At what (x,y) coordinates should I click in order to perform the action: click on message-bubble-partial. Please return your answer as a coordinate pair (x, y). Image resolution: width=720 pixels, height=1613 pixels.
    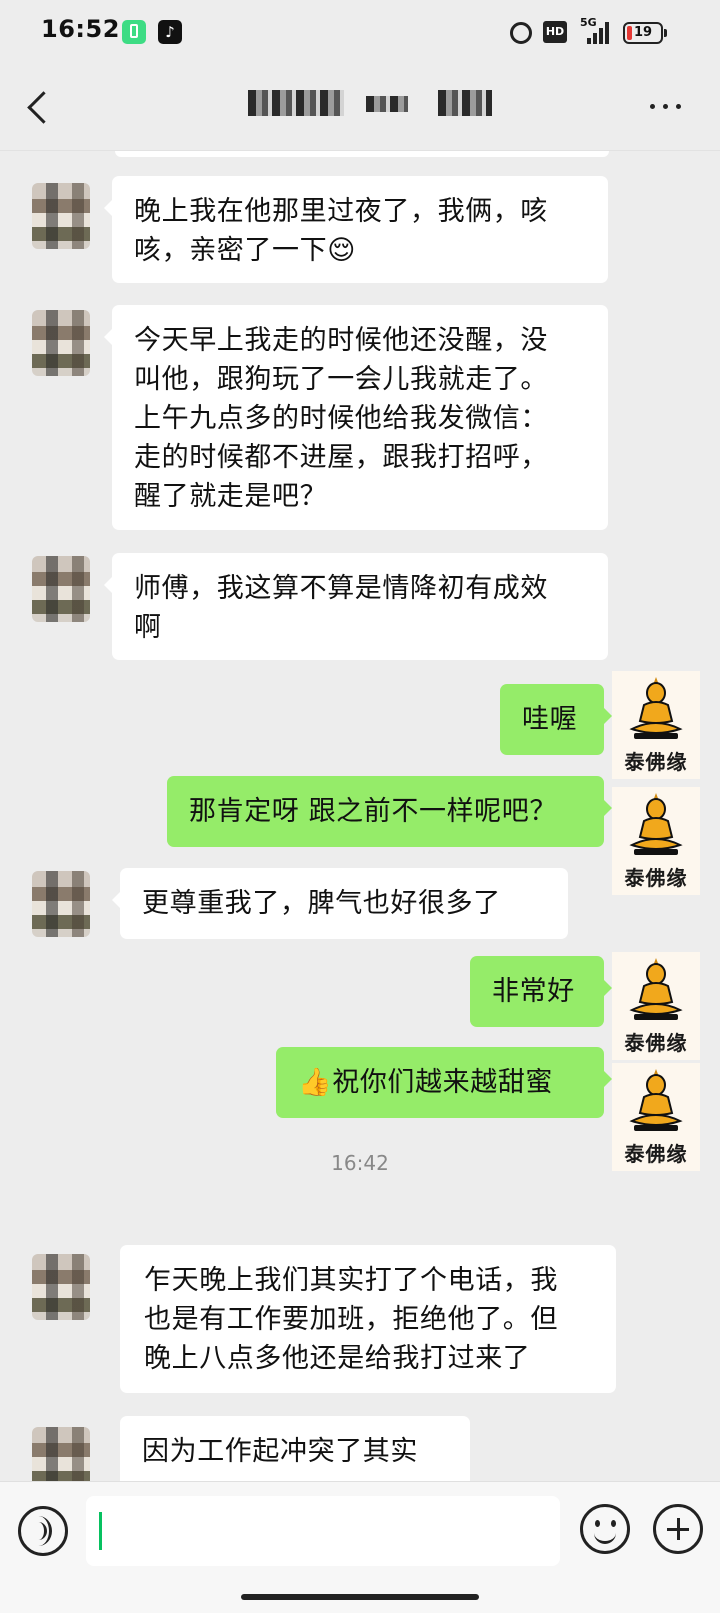
    Looking at the image, I should click on (362, 154).